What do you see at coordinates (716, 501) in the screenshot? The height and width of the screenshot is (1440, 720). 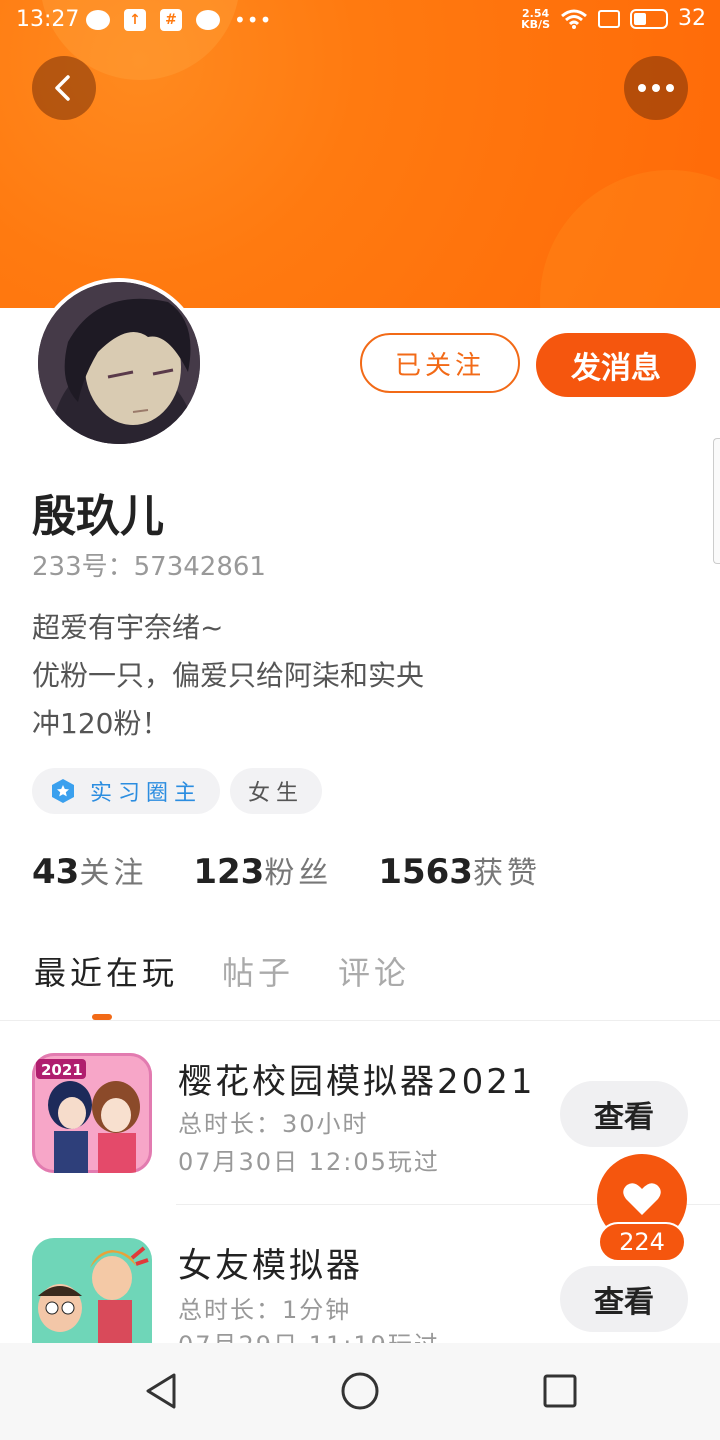 I see `side-scroll-handle` at bounding box center [716, 501].